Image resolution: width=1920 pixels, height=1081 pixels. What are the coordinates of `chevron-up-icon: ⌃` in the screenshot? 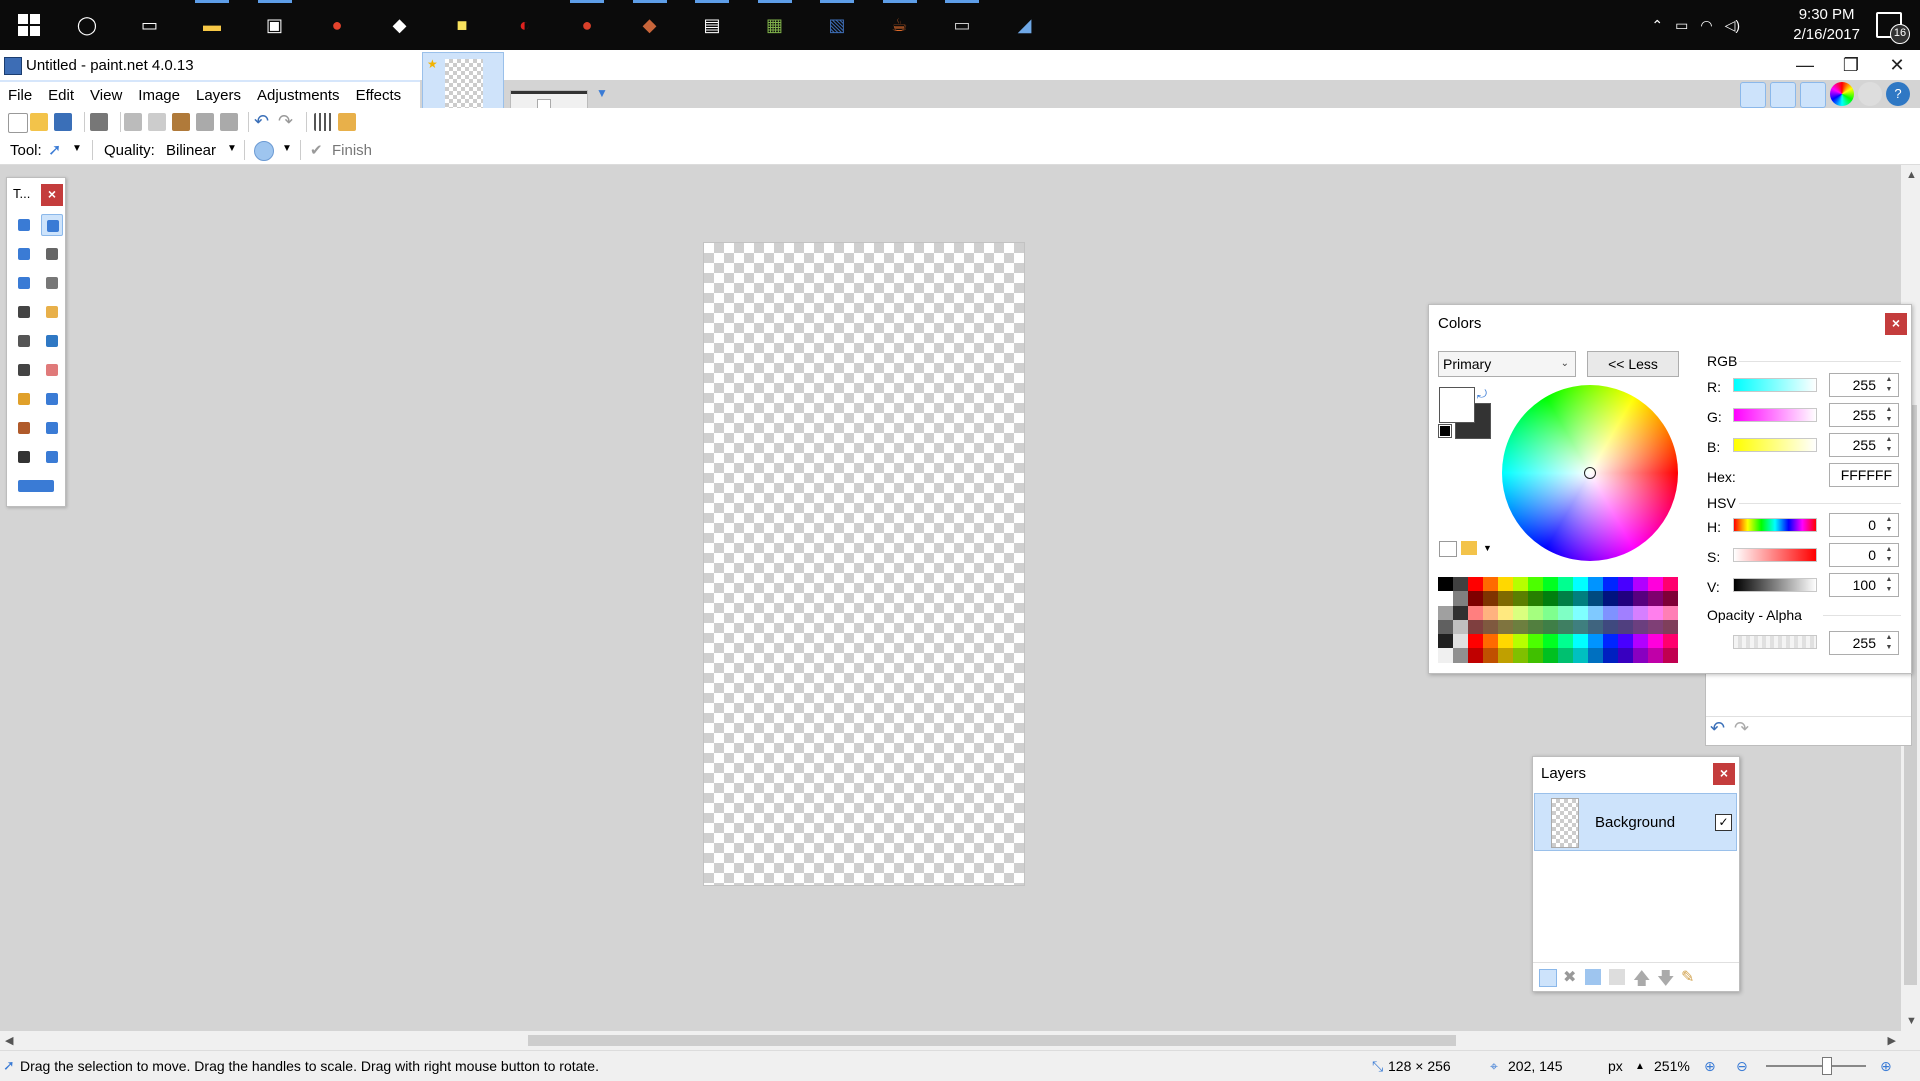 It's located at (1657, 25).